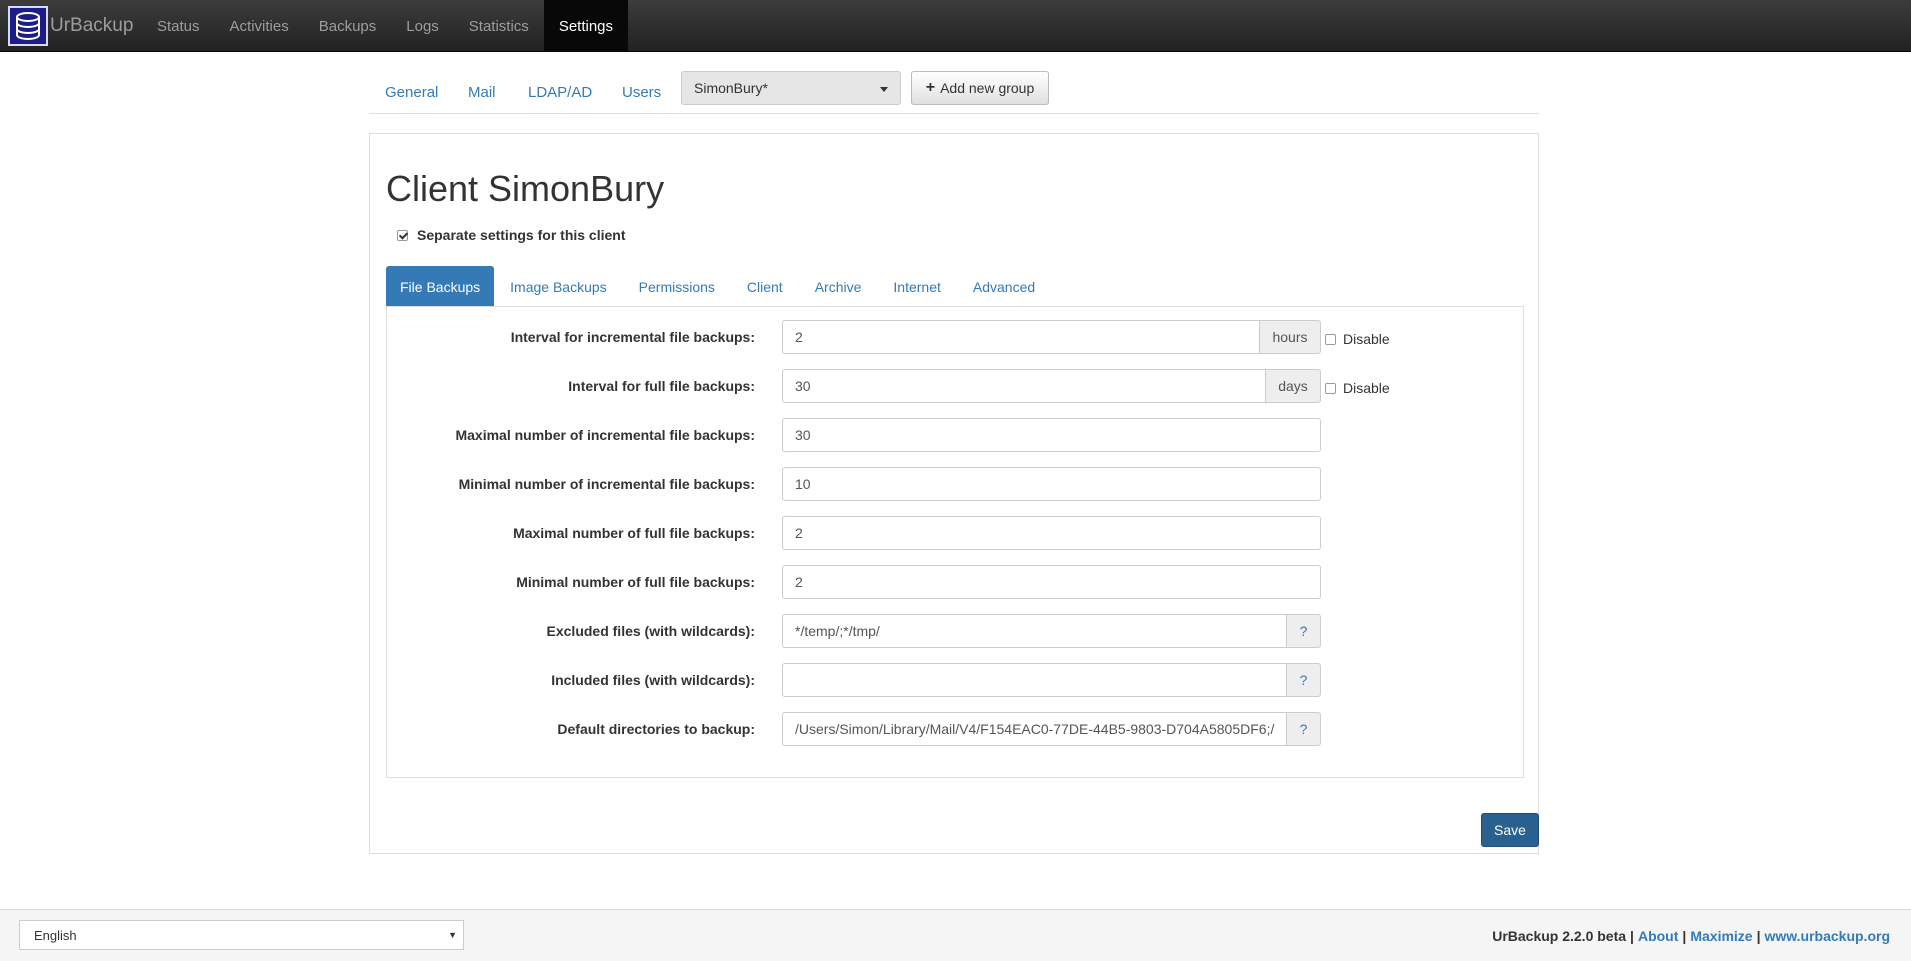 This screenshot has height=961, width=1911. What do you see at coordinates (440, 286) in the screenshot?
I see `tab-file-backups: File Backups` at bounding box center [440, 286].